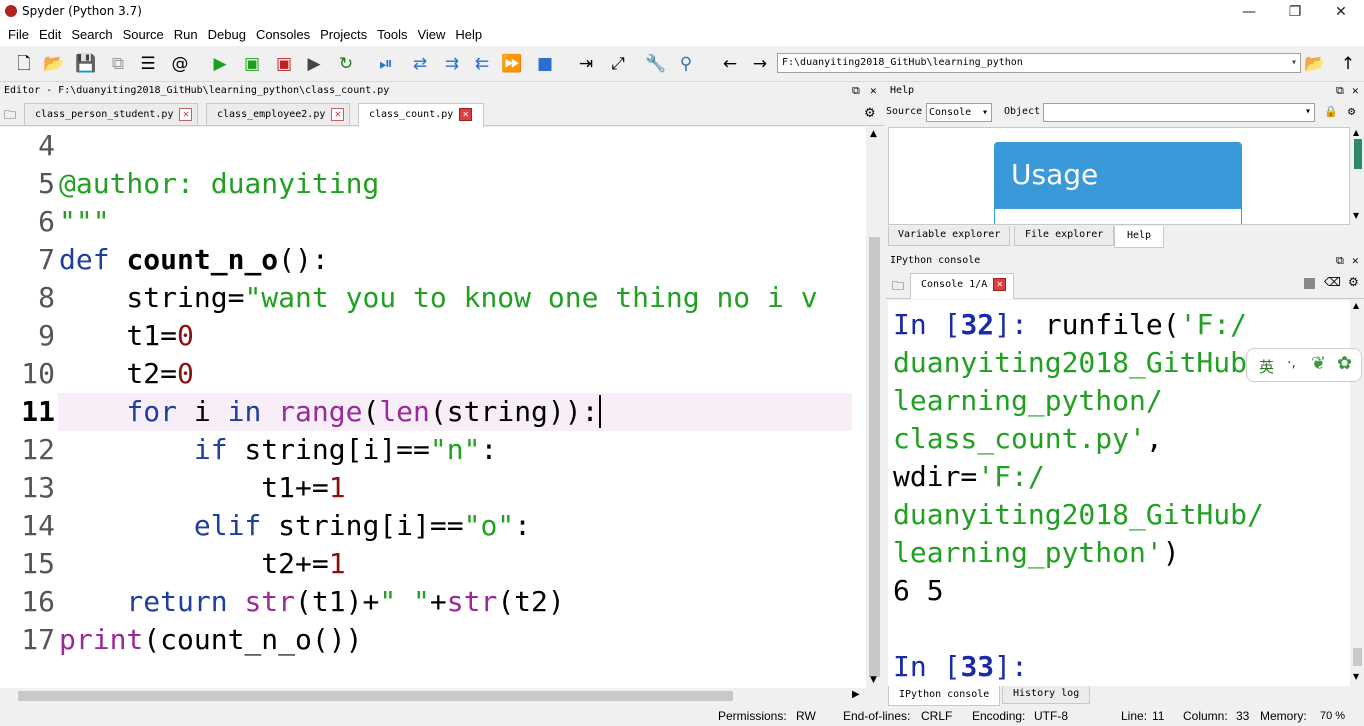 The image size is (1364, 726). I want to click on tab-class-employee2: class_employee2.py ✕, so click(278, 114).